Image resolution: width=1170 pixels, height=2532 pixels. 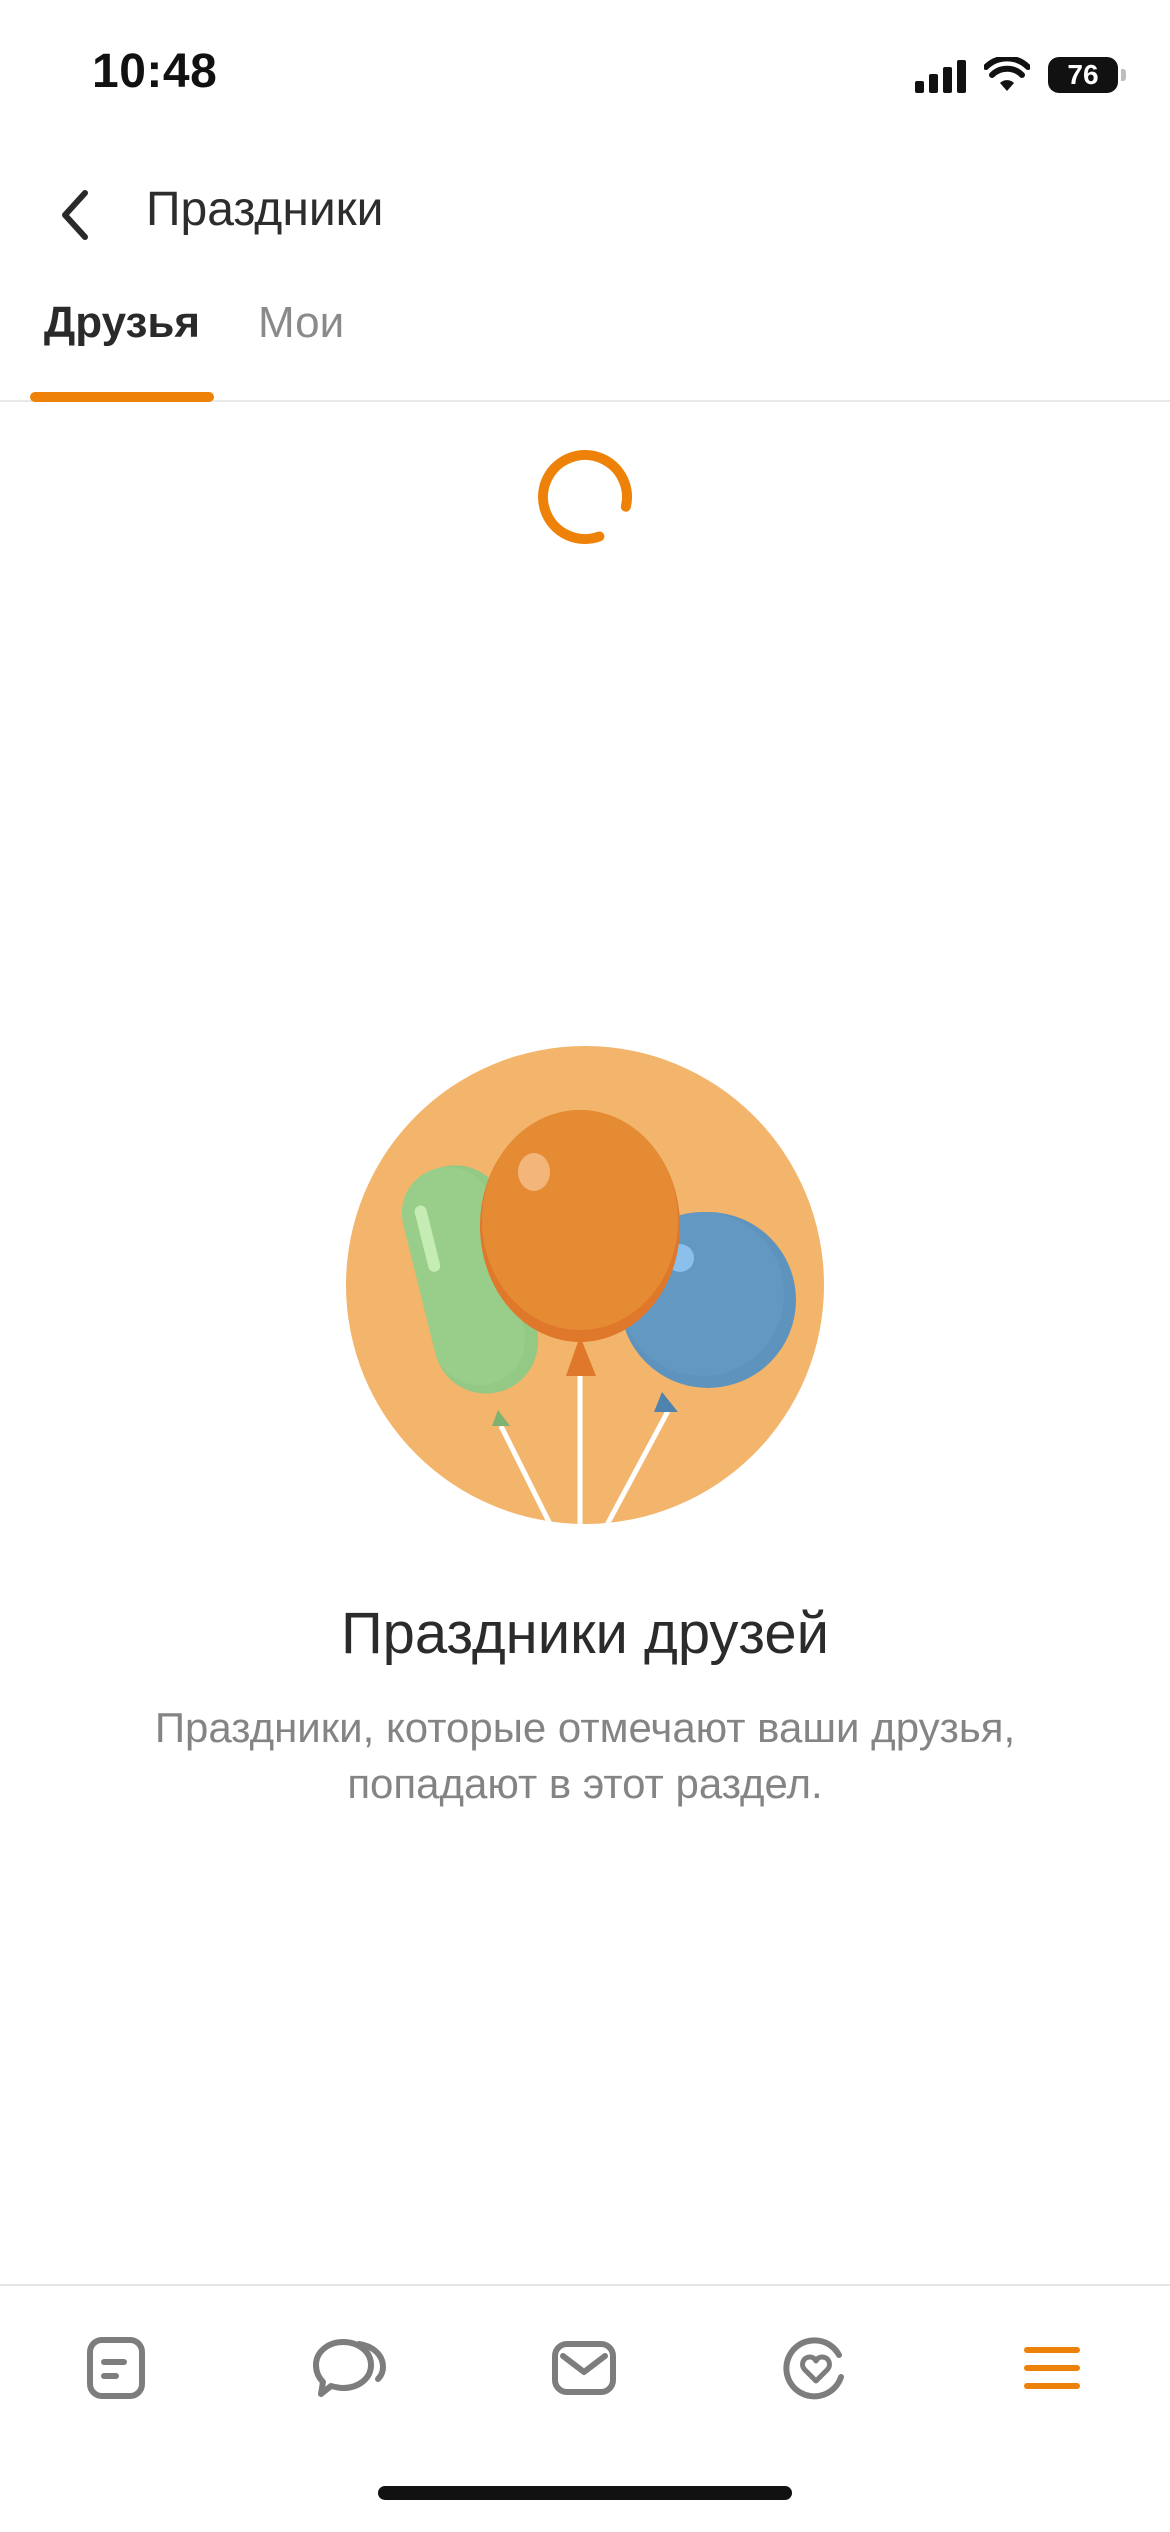 I want to click on menu-icon, so click(x=1052, y=2368).